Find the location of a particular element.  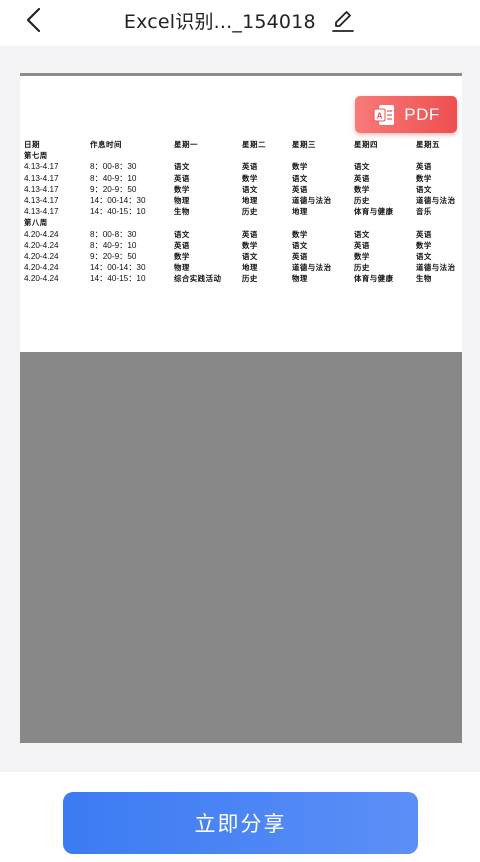

bottom-bar: 立即分享 is located at coordinates (240, 817).